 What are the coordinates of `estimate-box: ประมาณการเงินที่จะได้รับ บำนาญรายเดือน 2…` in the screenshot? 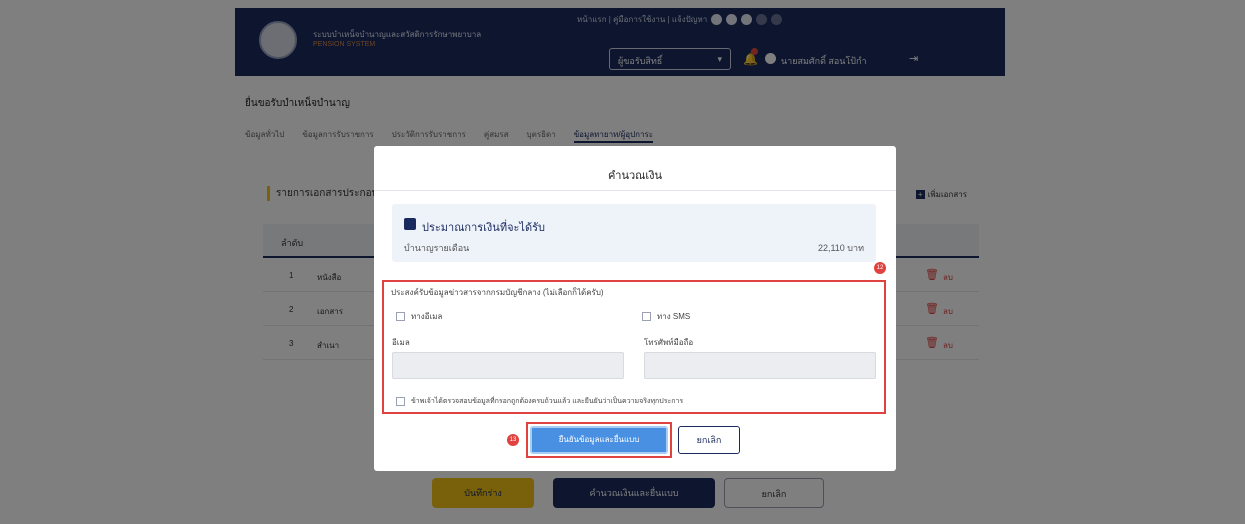 It's located at (634, 233).